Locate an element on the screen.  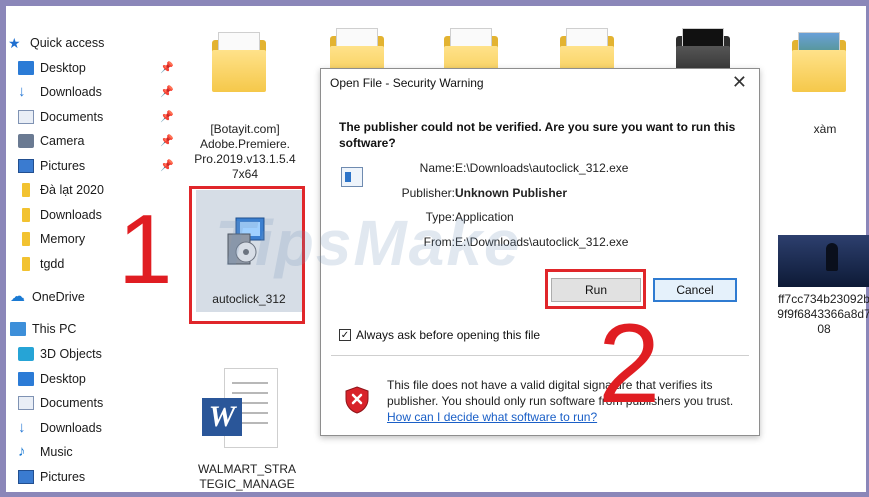
annotation-step-2: 2 is located at coordinates (629, 363).